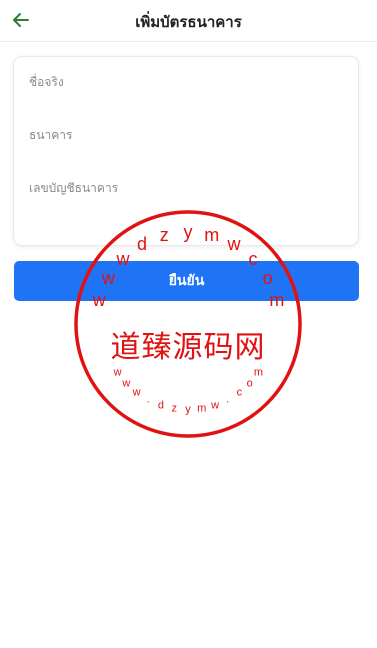 The width and height of the screenshot is (377, 648). Describe the element at coordinates (188, 347) in the screenshot. I see `watermark-center-text: 道臻源码网` at that location.